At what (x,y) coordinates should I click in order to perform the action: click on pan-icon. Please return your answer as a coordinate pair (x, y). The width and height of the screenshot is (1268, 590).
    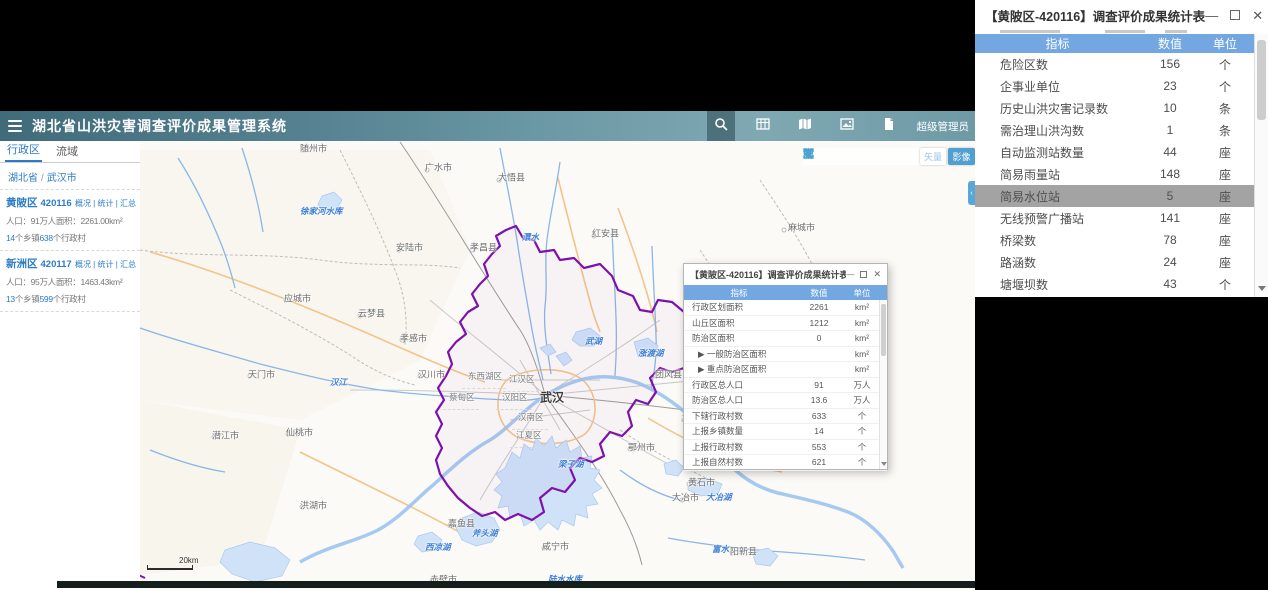
    Looking at the image, I should click on (834, 155).